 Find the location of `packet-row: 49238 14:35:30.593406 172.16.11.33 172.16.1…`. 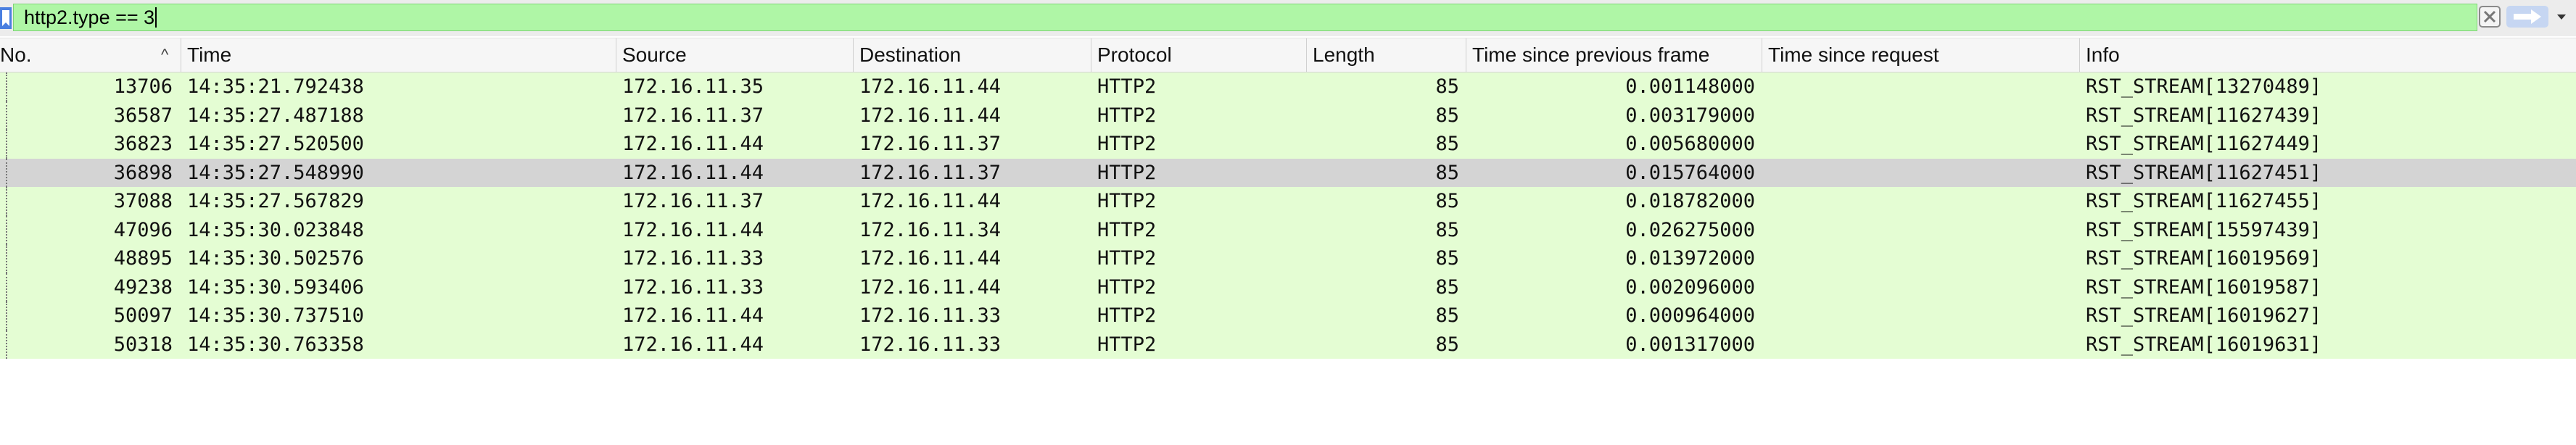

packet-row: 49238 14:35:30.593406 172.16.11.33 172.16.1… is located at coordinates (1288, 287).